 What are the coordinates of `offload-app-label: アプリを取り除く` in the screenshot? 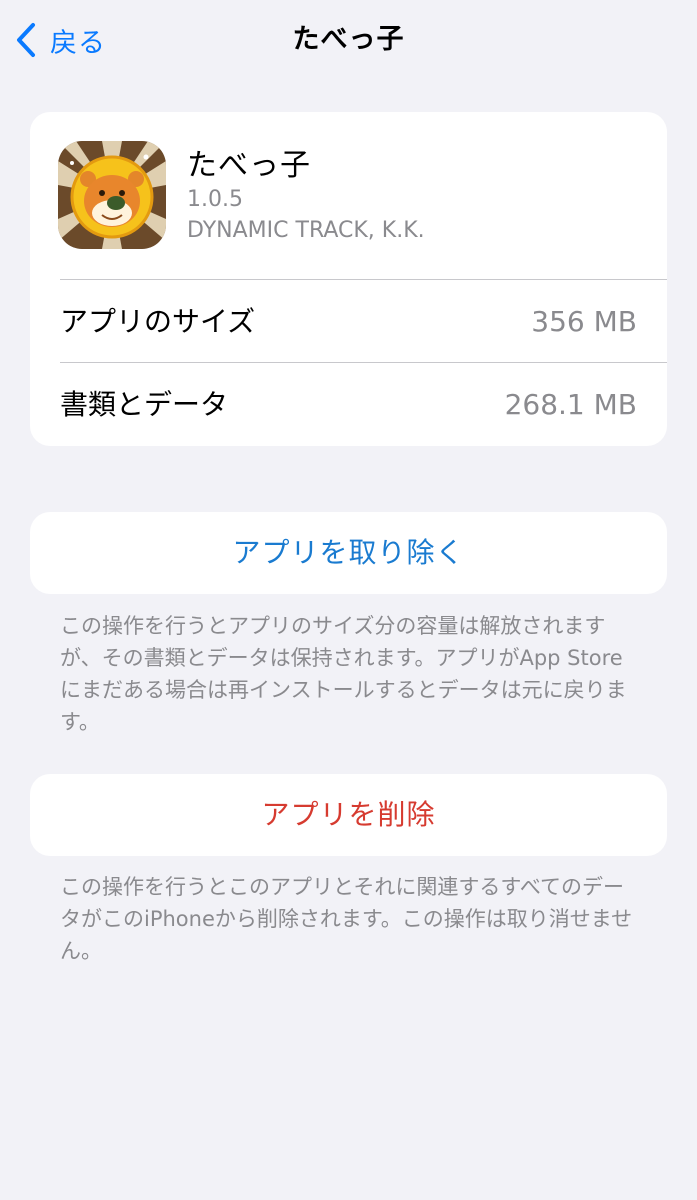 It's located at (348, 552).